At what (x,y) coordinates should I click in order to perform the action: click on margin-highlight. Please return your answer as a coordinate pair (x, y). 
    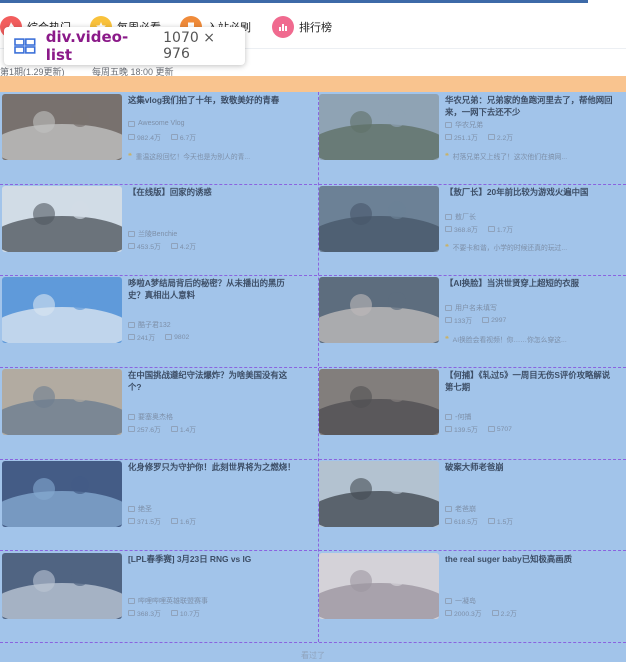
    Looking at the image, I should click on (313, 84).